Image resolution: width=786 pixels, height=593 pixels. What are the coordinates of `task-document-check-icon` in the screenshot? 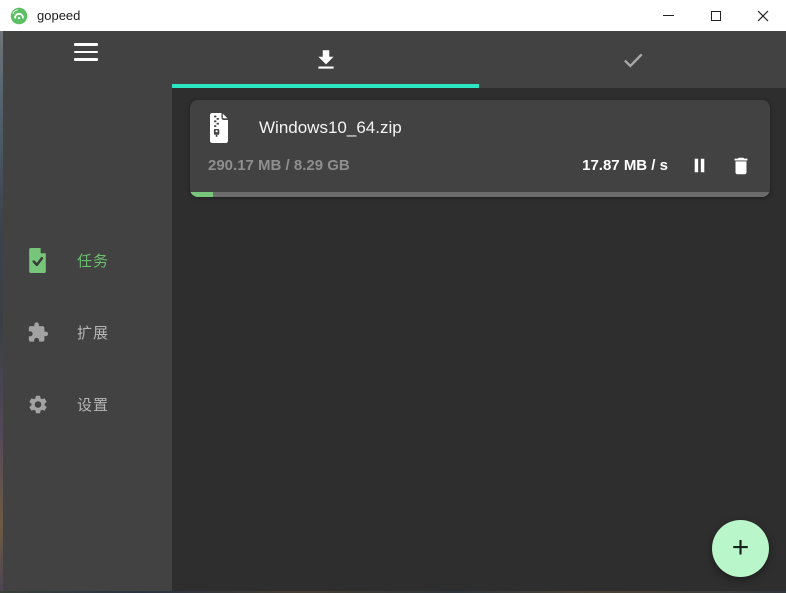 It's located at (38, 260).